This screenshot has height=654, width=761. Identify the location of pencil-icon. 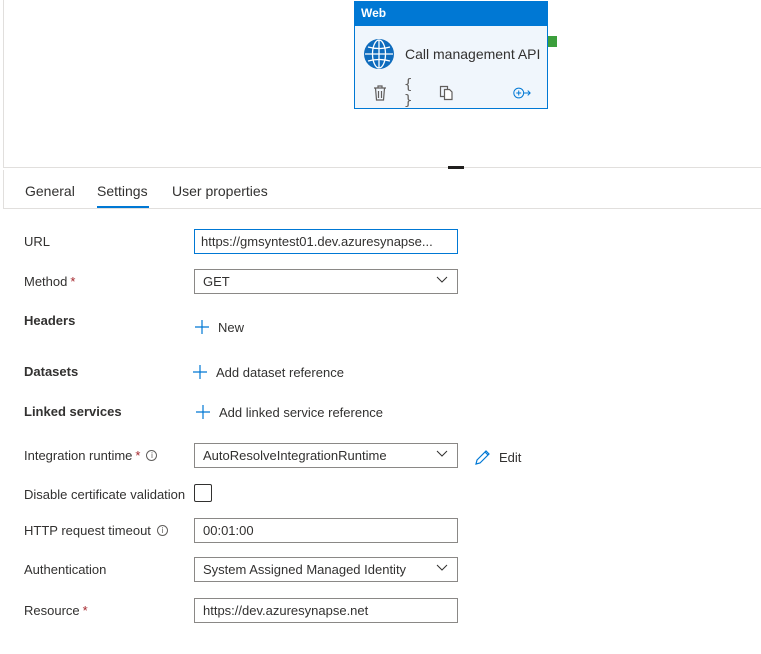
(482, 457).